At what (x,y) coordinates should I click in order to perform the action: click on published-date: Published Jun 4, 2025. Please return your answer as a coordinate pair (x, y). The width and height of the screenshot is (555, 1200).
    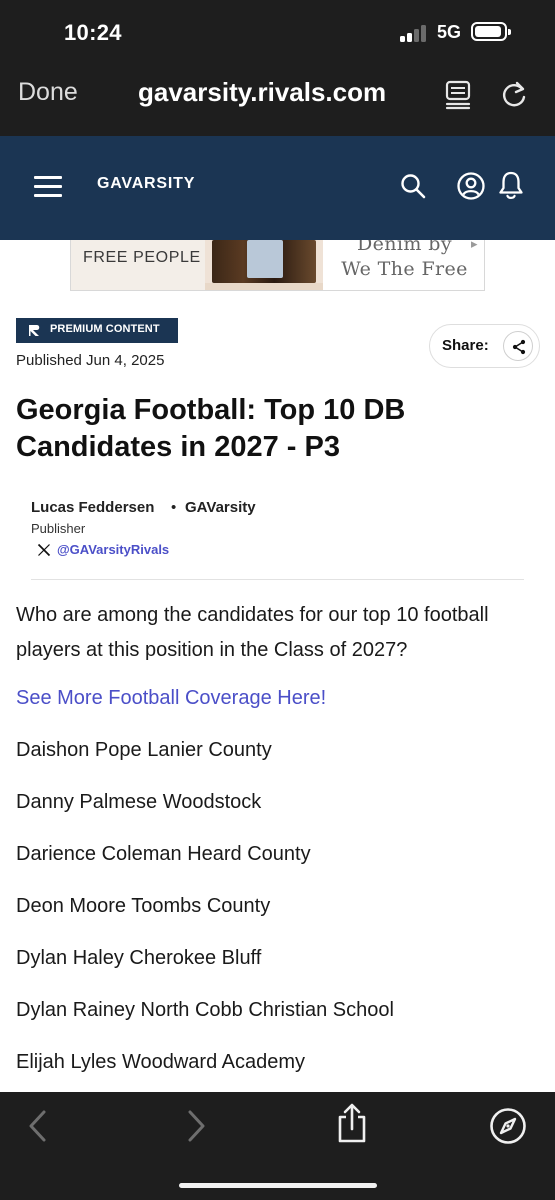
    Looking at the image, I should click on (90, 360).